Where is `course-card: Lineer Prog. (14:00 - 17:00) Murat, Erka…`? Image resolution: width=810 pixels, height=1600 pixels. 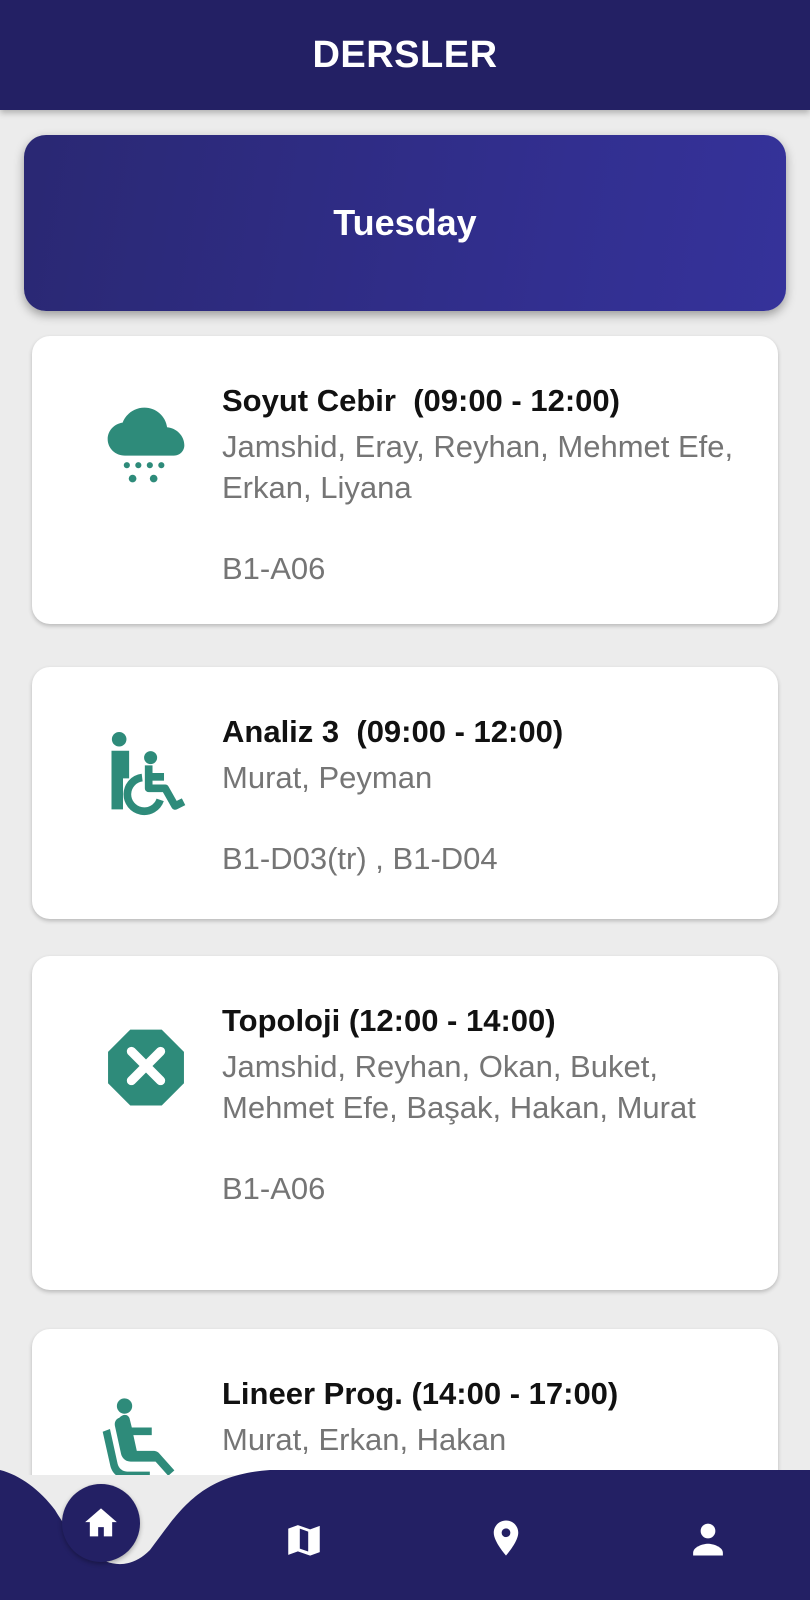 course-card: Lineer Prog. (14:00 - 17:00) Murat, Erka… is located at coordinates (405, 1402).